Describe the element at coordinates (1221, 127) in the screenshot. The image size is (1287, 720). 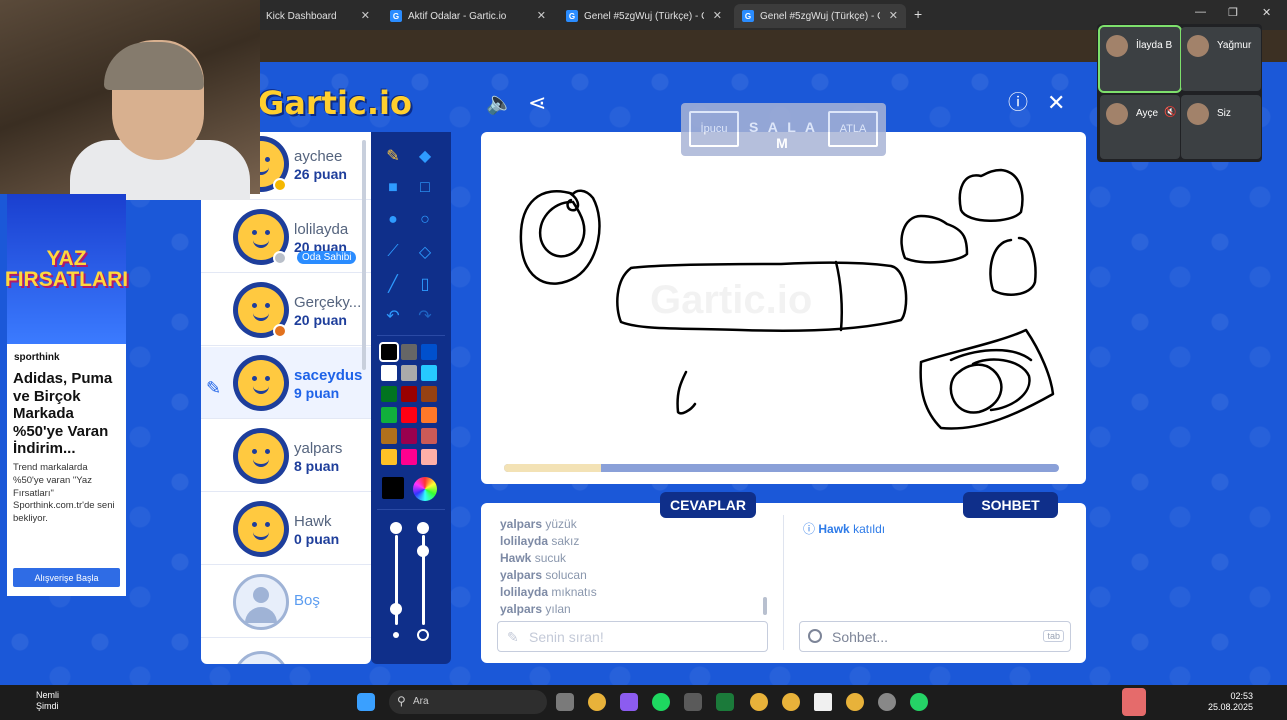
I see `participant-tile: Siz` at that location.